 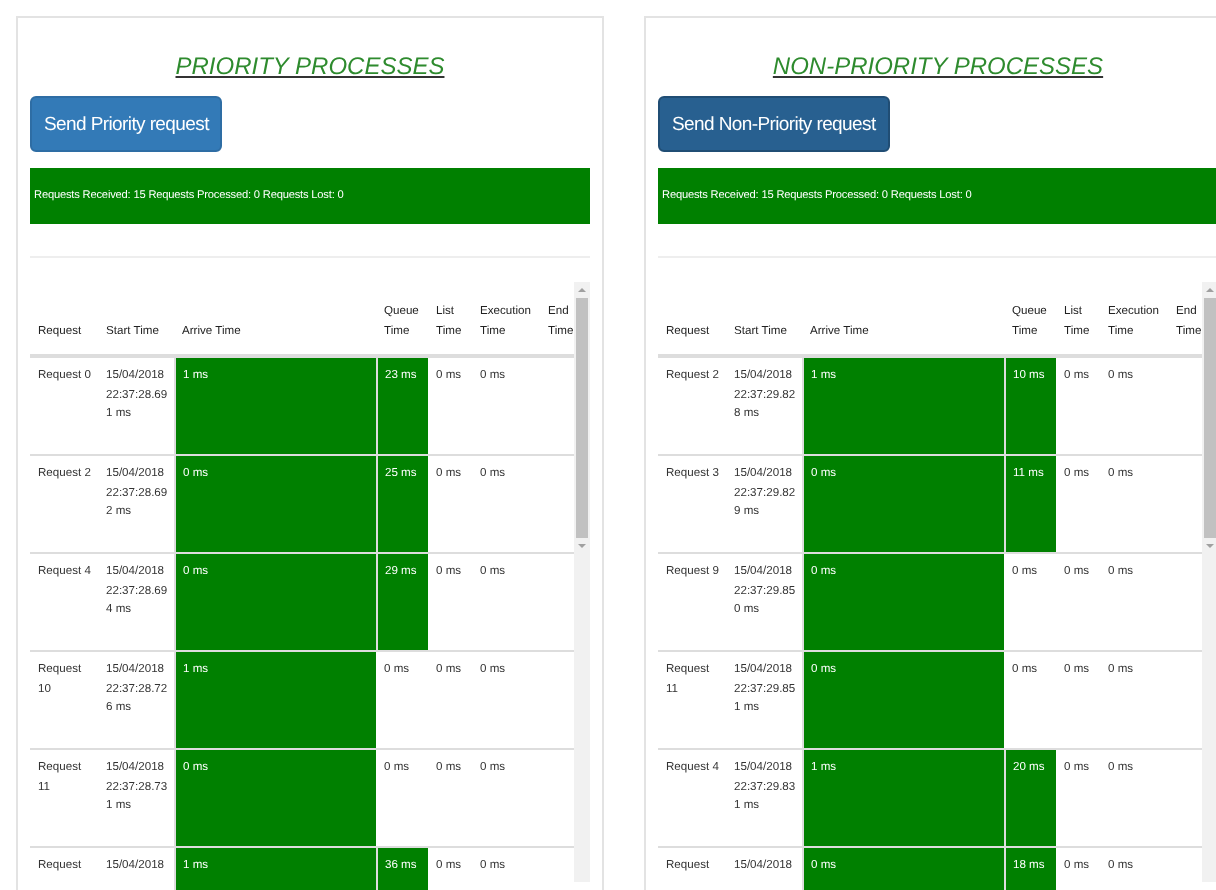 What do you see at coordinates (938, 66) in the screenshot?
I see `panel-title: NON-PRIORITY PROCESSES` at bounding box center [938, 66].